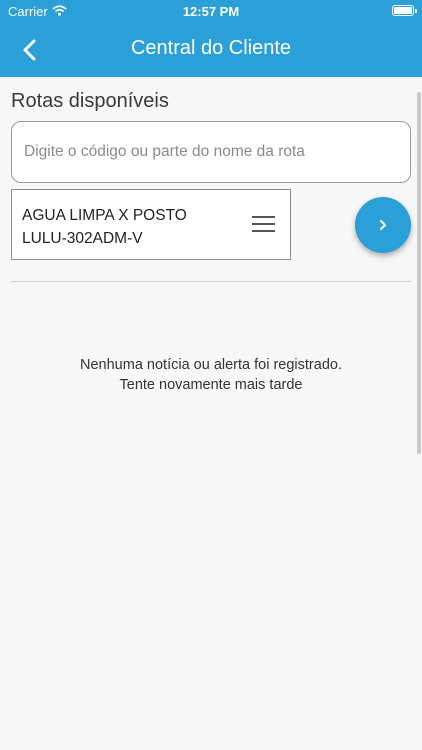 The width and height of the screenshot is (422, 750). I want to click on page-title: Central do Cliente, so click(211, 48).